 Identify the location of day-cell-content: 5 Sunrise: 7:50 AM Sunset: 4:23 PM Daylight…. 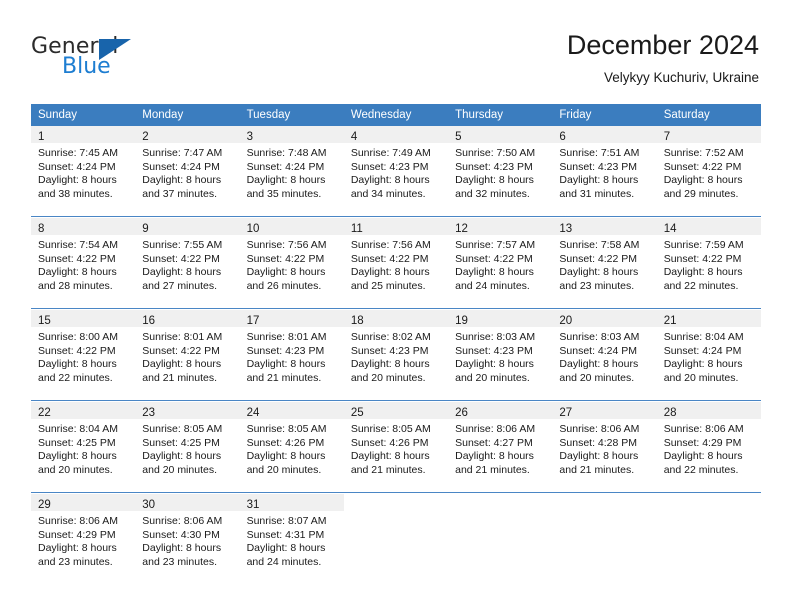
(500, 171).